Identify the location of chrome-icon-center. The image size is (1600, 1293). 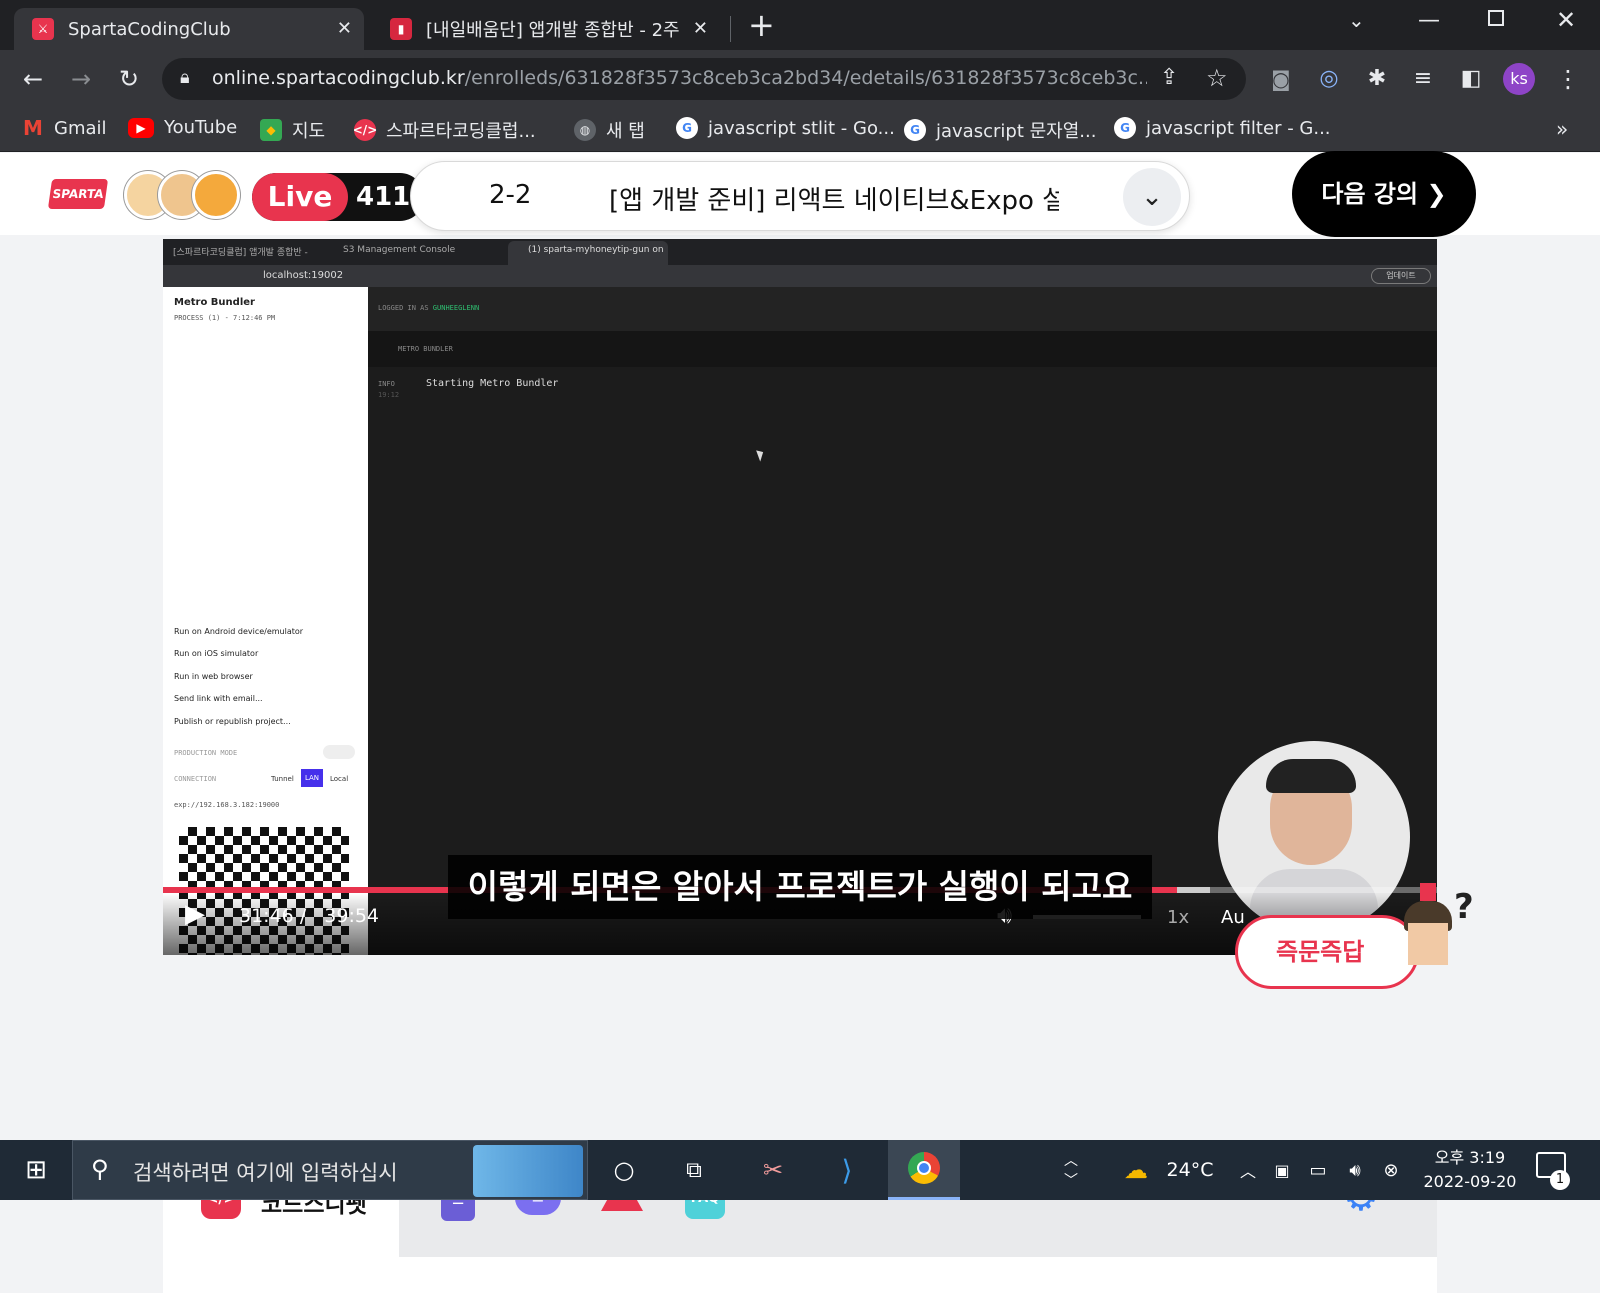
(924, 1168).